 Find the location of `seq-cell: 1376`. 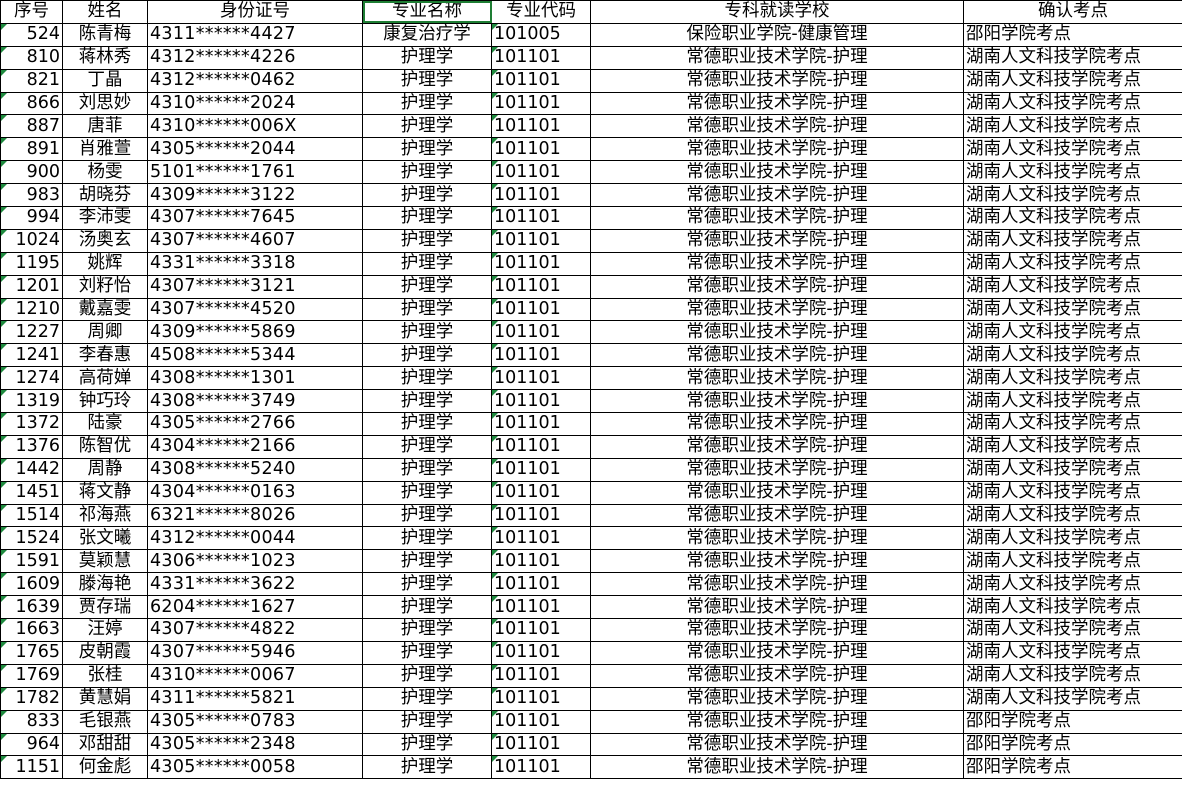

seq-cell: 1376 is located at coordinates (31, 446).